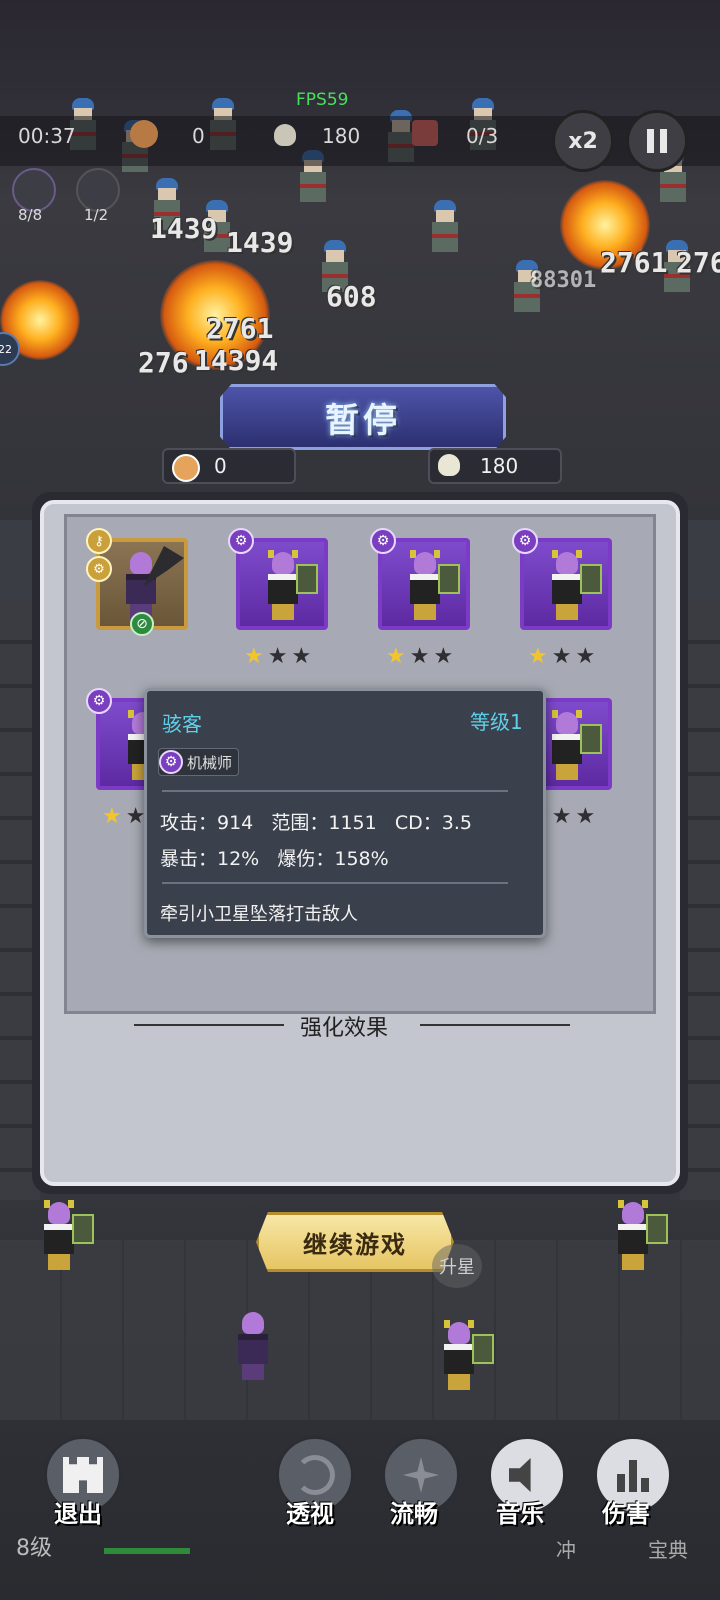 This screenshot has width=720, height=1600. Describe the element at coordinates (274, 859) in the screenshot. I see `tooltip-stats-line2: 暴击：12% 爆伤：158%` at that location.